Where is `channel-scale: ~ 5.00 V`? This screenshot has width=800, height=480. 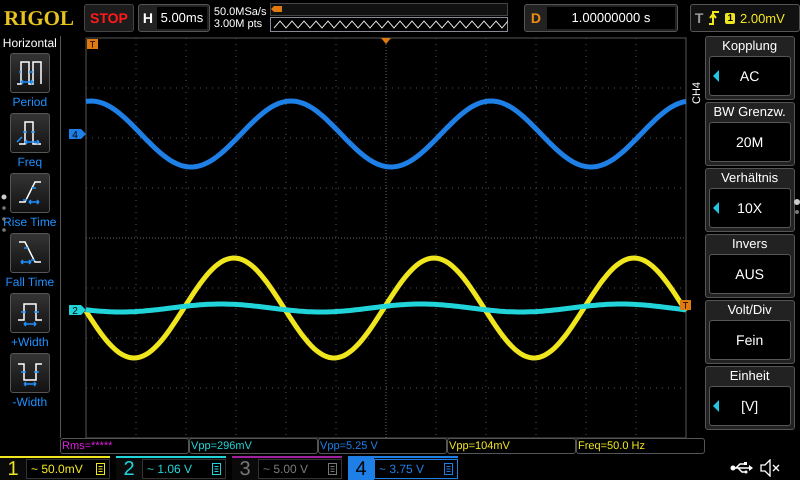
channel-scale: ~ 5.00 V is located at coordinates (286, 469).